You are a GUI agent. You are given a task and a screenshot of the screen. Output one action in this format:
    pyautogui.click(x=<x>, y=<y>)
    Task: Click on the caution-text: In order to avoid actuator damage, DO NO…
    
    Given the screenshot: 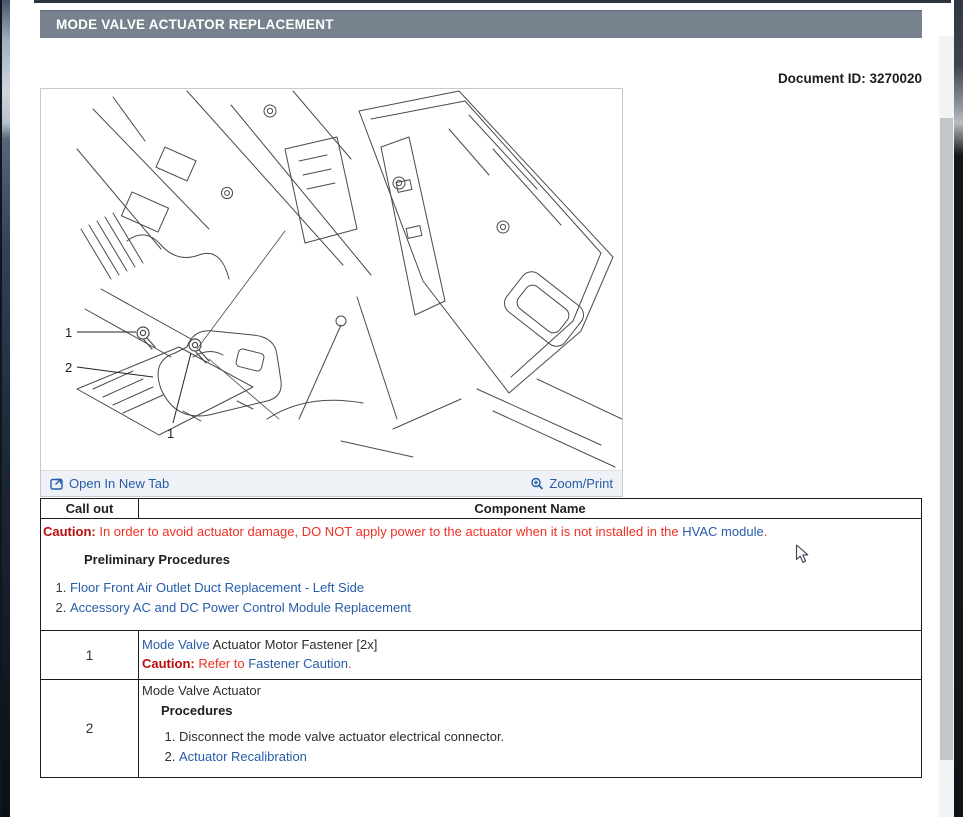 What is the action you would take?
    pyautogui.click(x=389, y=531)
    